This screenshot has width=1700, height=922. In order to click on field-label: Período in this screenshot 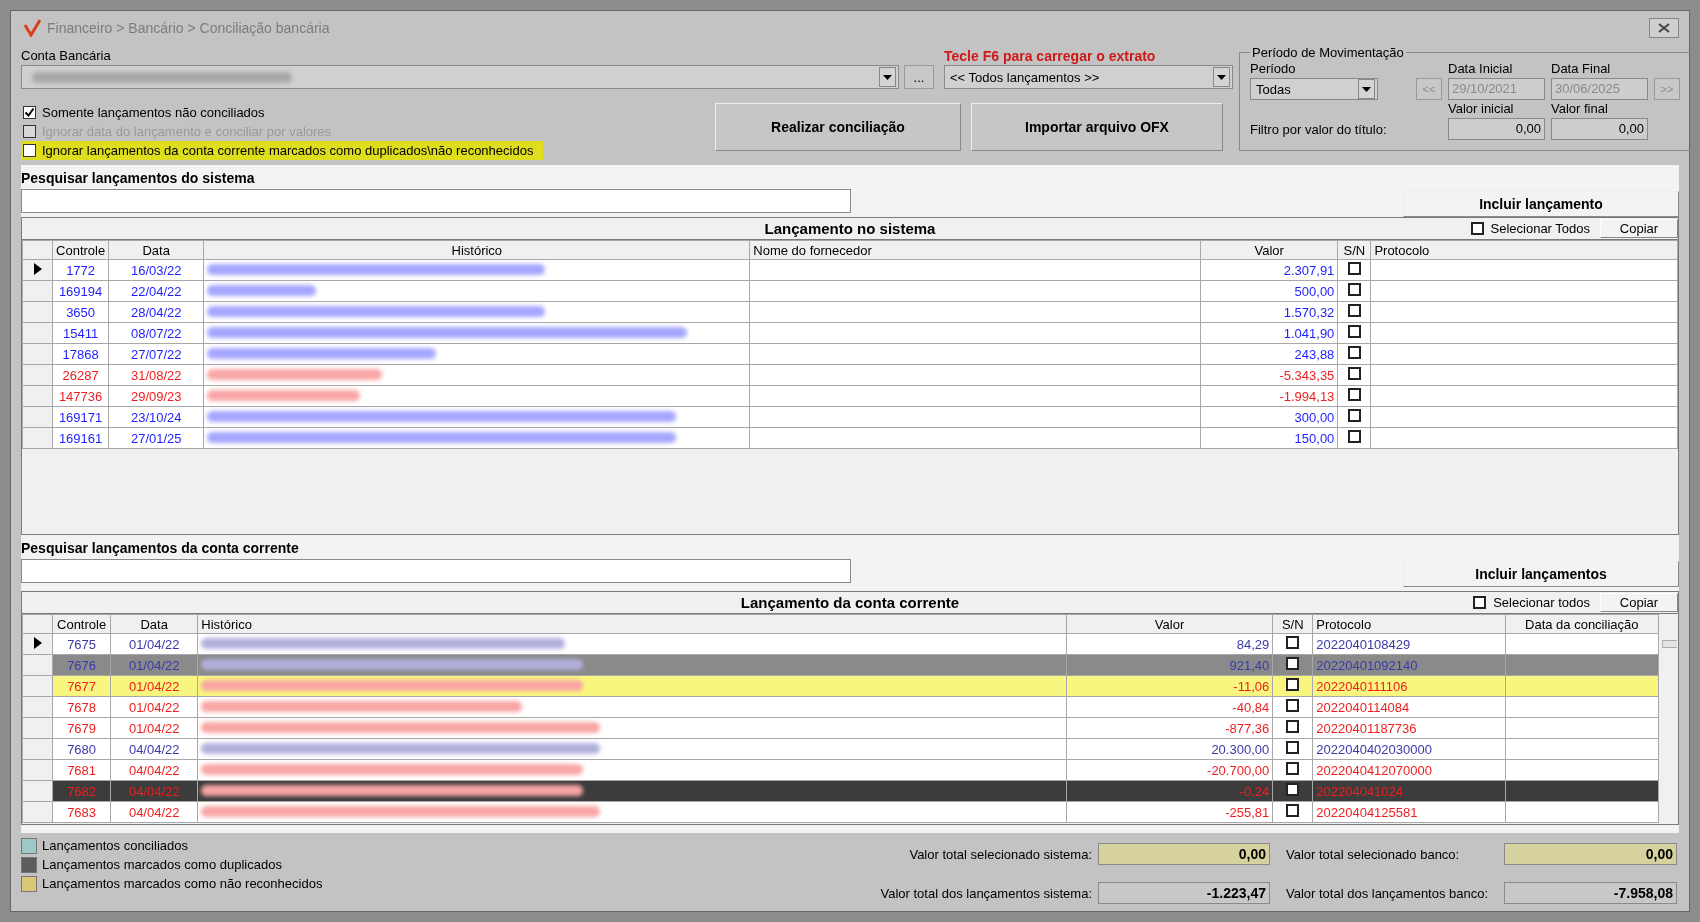, I will do `click(1273, 69)`.